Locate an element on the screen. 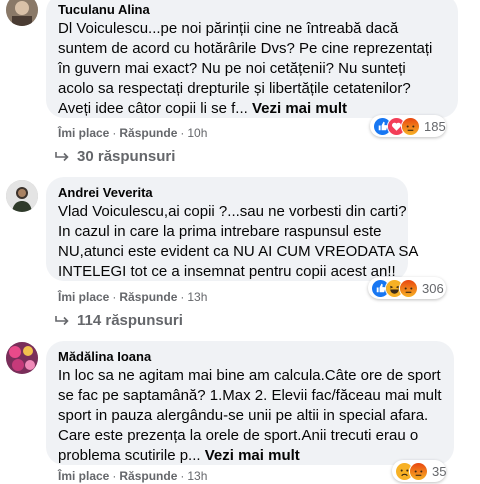 Image resolution: width=480 pixels, height=484 pixels. comment-time: 10h is located at coordinates (197, 133).